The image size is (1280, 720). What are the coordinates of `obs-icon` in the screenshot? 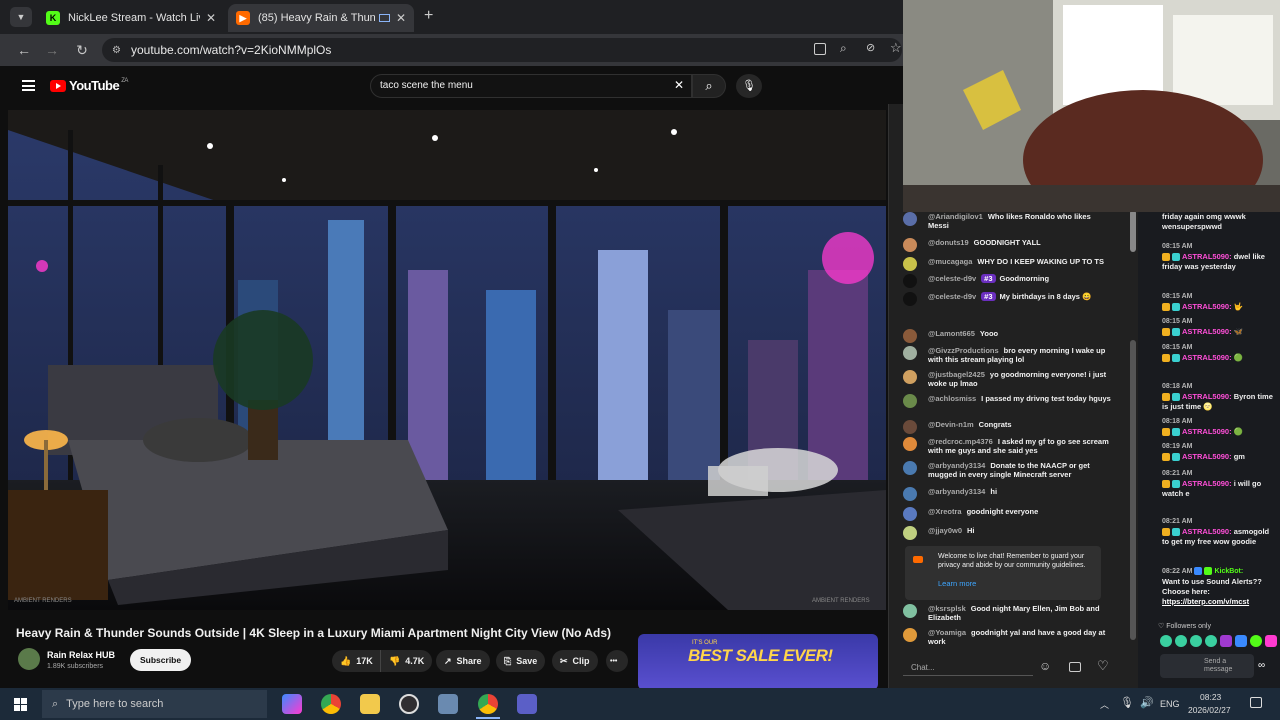 It's located at (409, 704).